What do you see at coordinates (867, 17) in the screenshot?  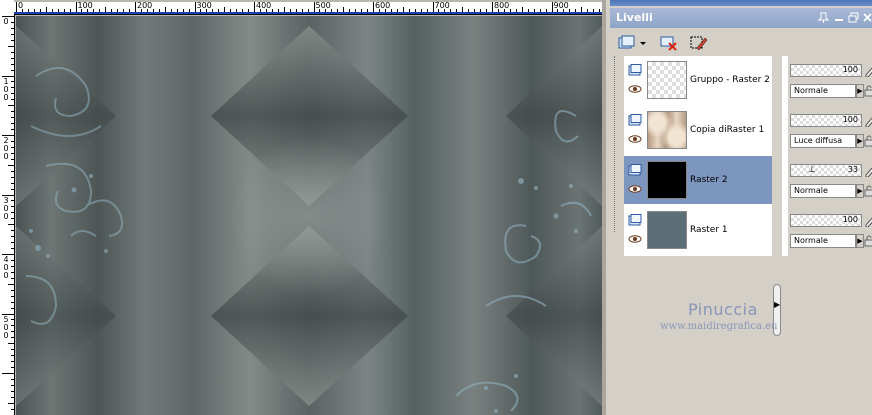 I see `close-icon` at bounding box center [867, 17].